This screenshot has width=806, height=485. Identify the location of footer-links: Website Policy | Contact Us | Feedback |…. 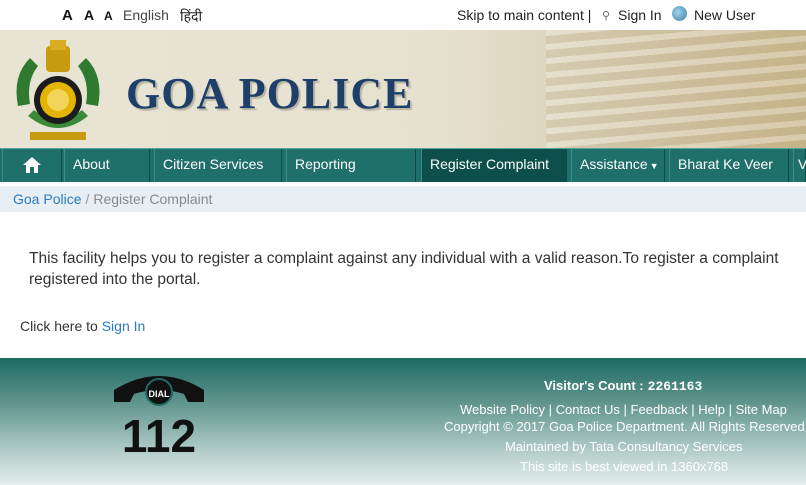
(623, 409).